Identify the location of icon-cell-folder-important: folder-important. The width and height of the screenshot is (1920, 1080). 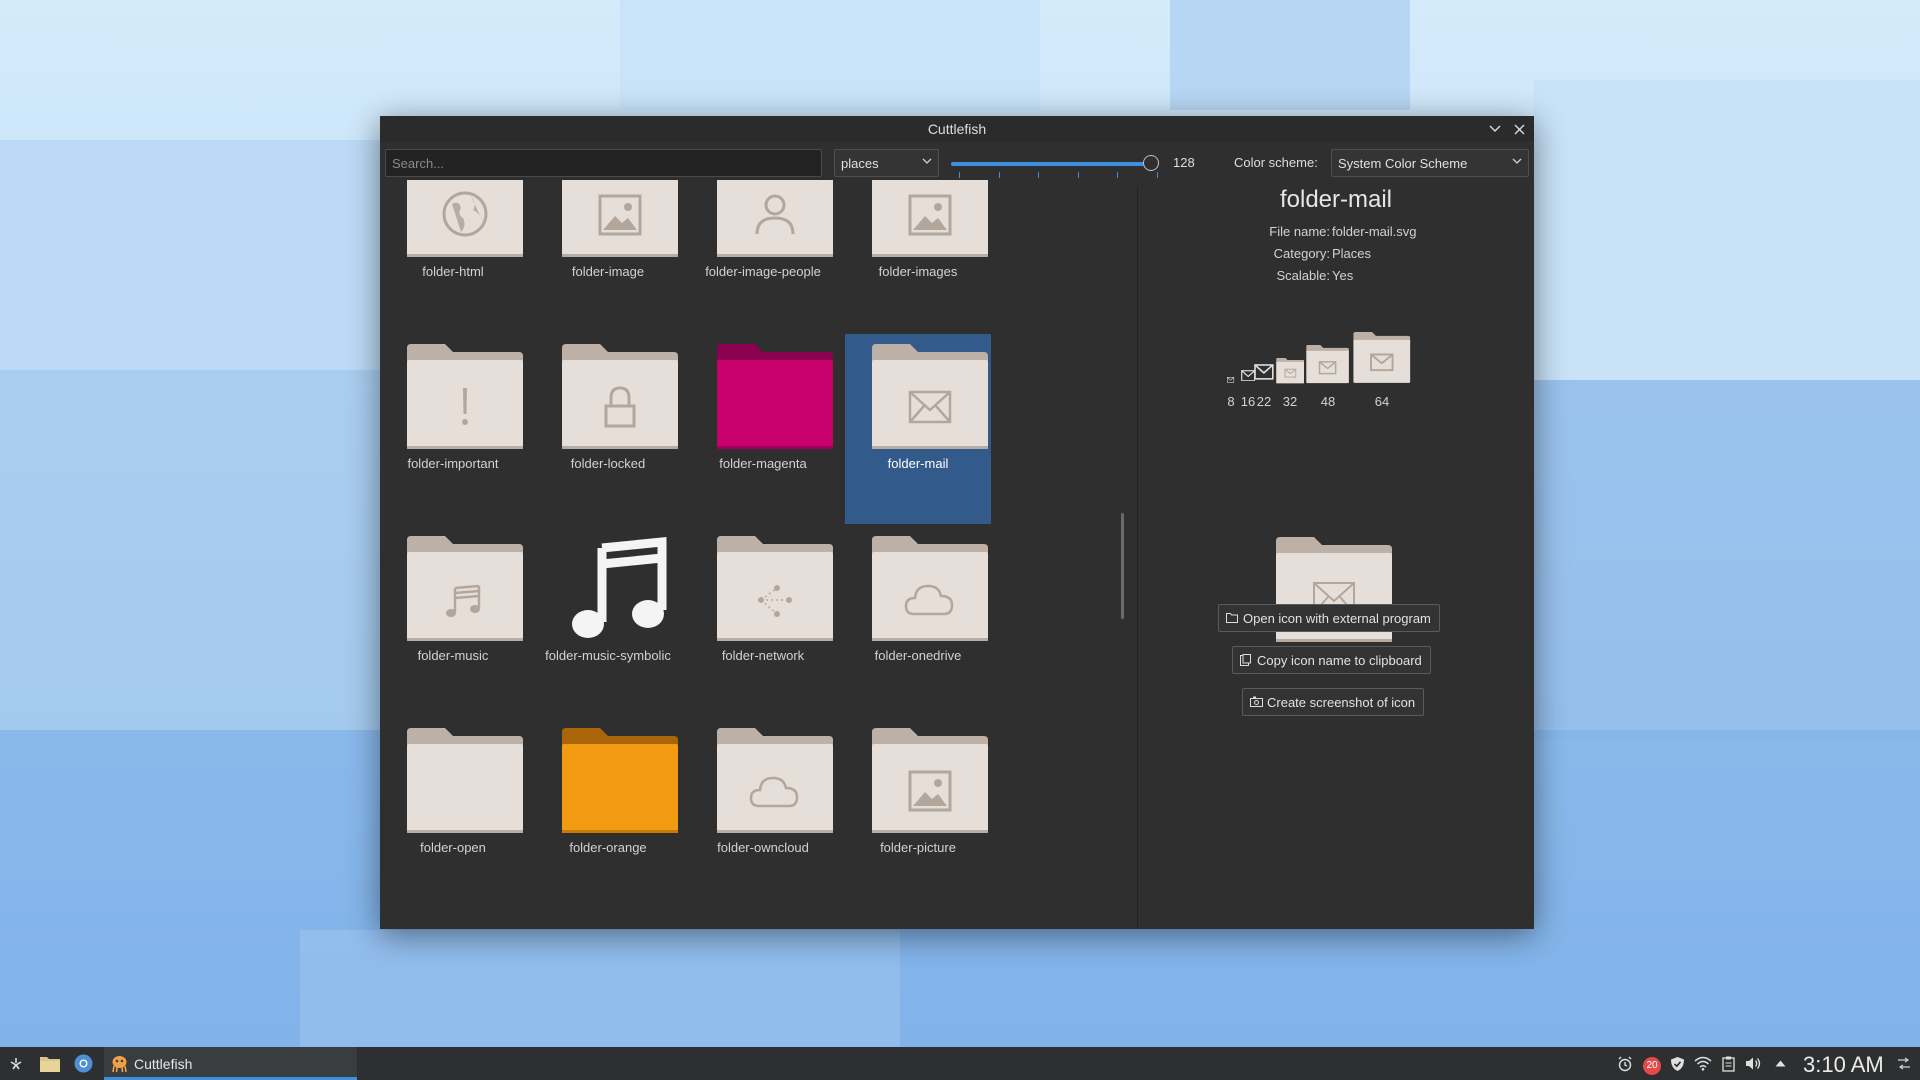
(453, 429).